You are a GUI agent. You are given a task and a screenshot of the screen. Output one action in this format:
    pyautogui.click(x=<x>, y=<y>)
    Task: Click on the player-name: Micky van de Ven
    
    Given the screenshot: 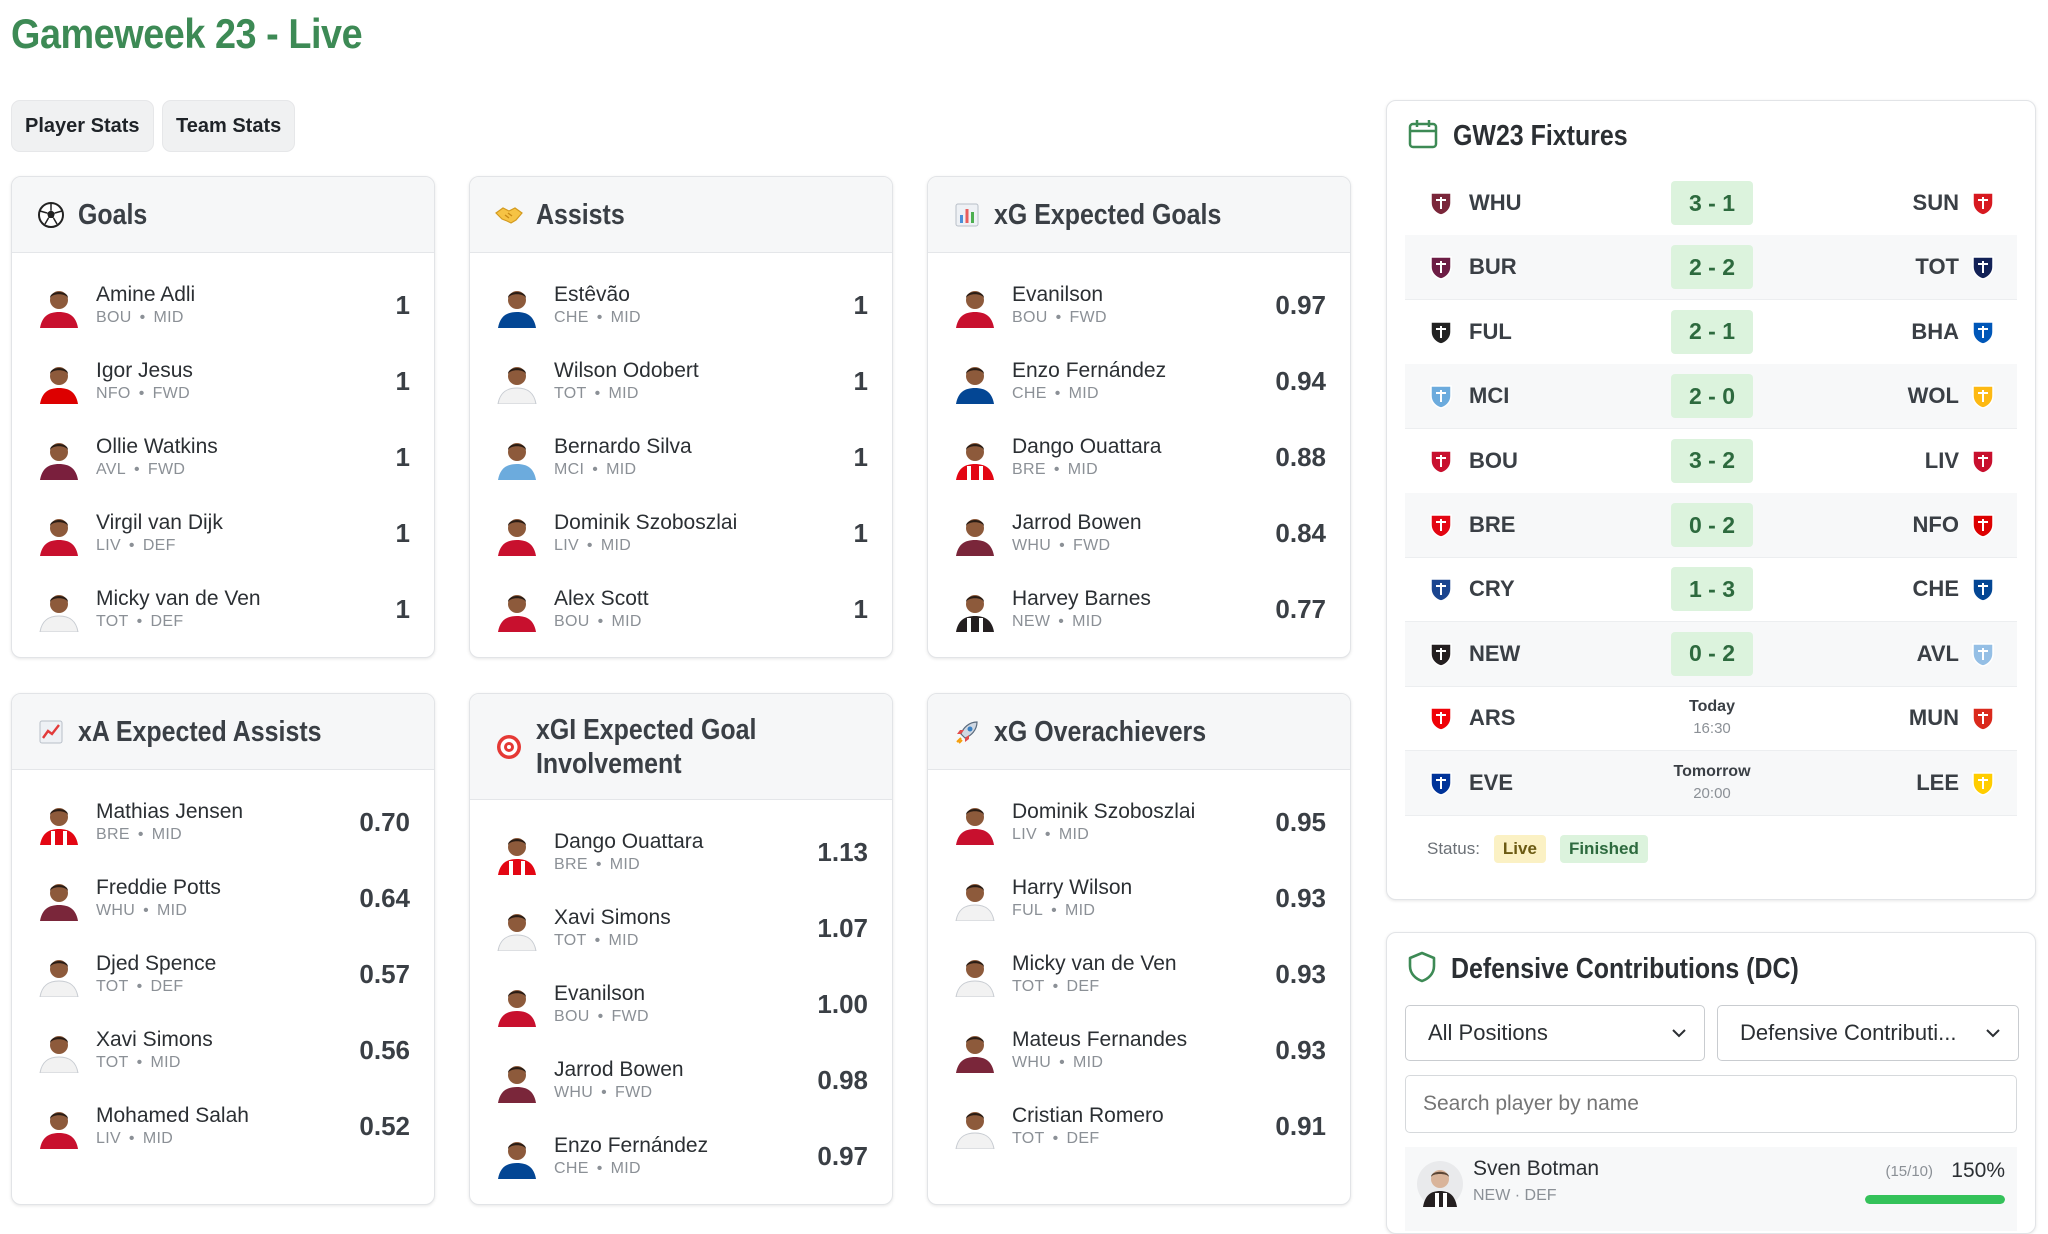 What is the action you would take?
    pyautogui.click(x=1094, y=963)
    